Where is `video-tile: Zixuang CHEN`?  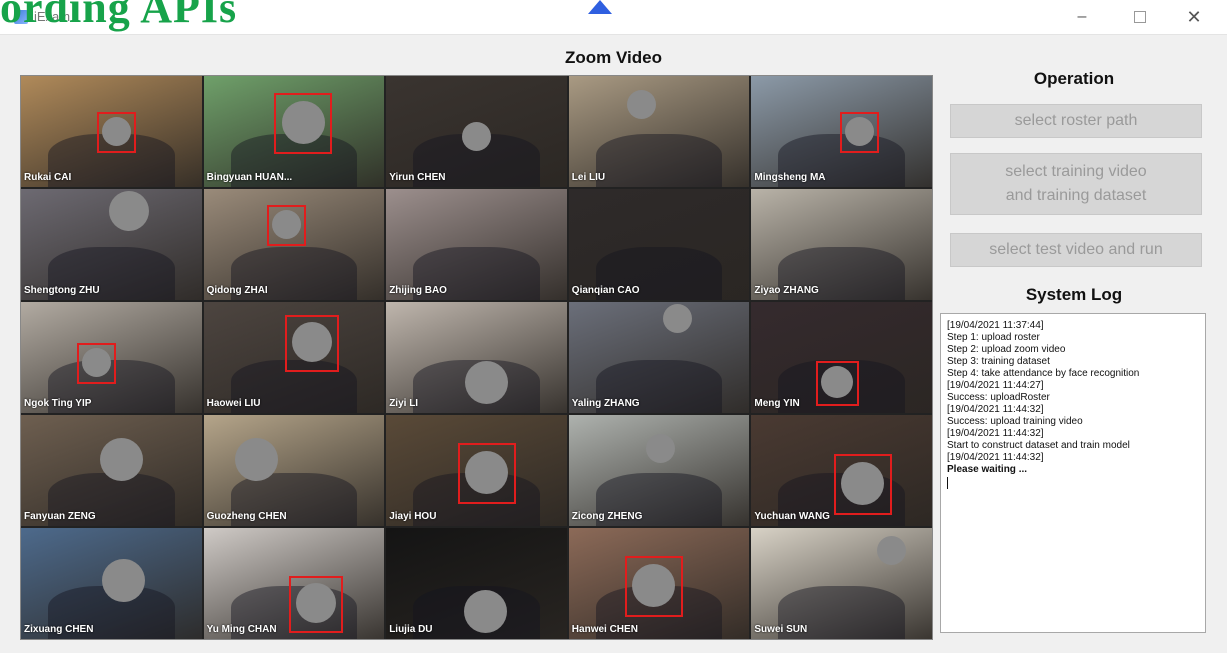
video-tile: Zixuang CHEN is located at coordinates (111, 583).